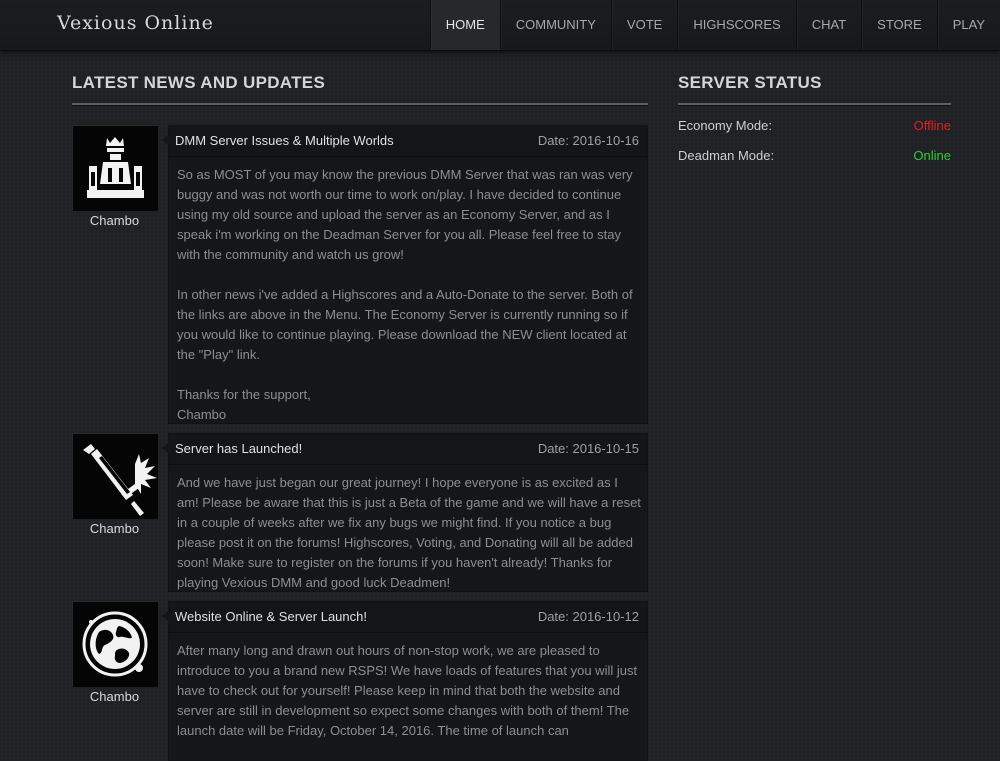 The width and height of the screenshot is (1000, 761). What do you see at coordinates (464, 25) in the screenshot?
I see `nav-home: Home` at bounding box center [464, 25].